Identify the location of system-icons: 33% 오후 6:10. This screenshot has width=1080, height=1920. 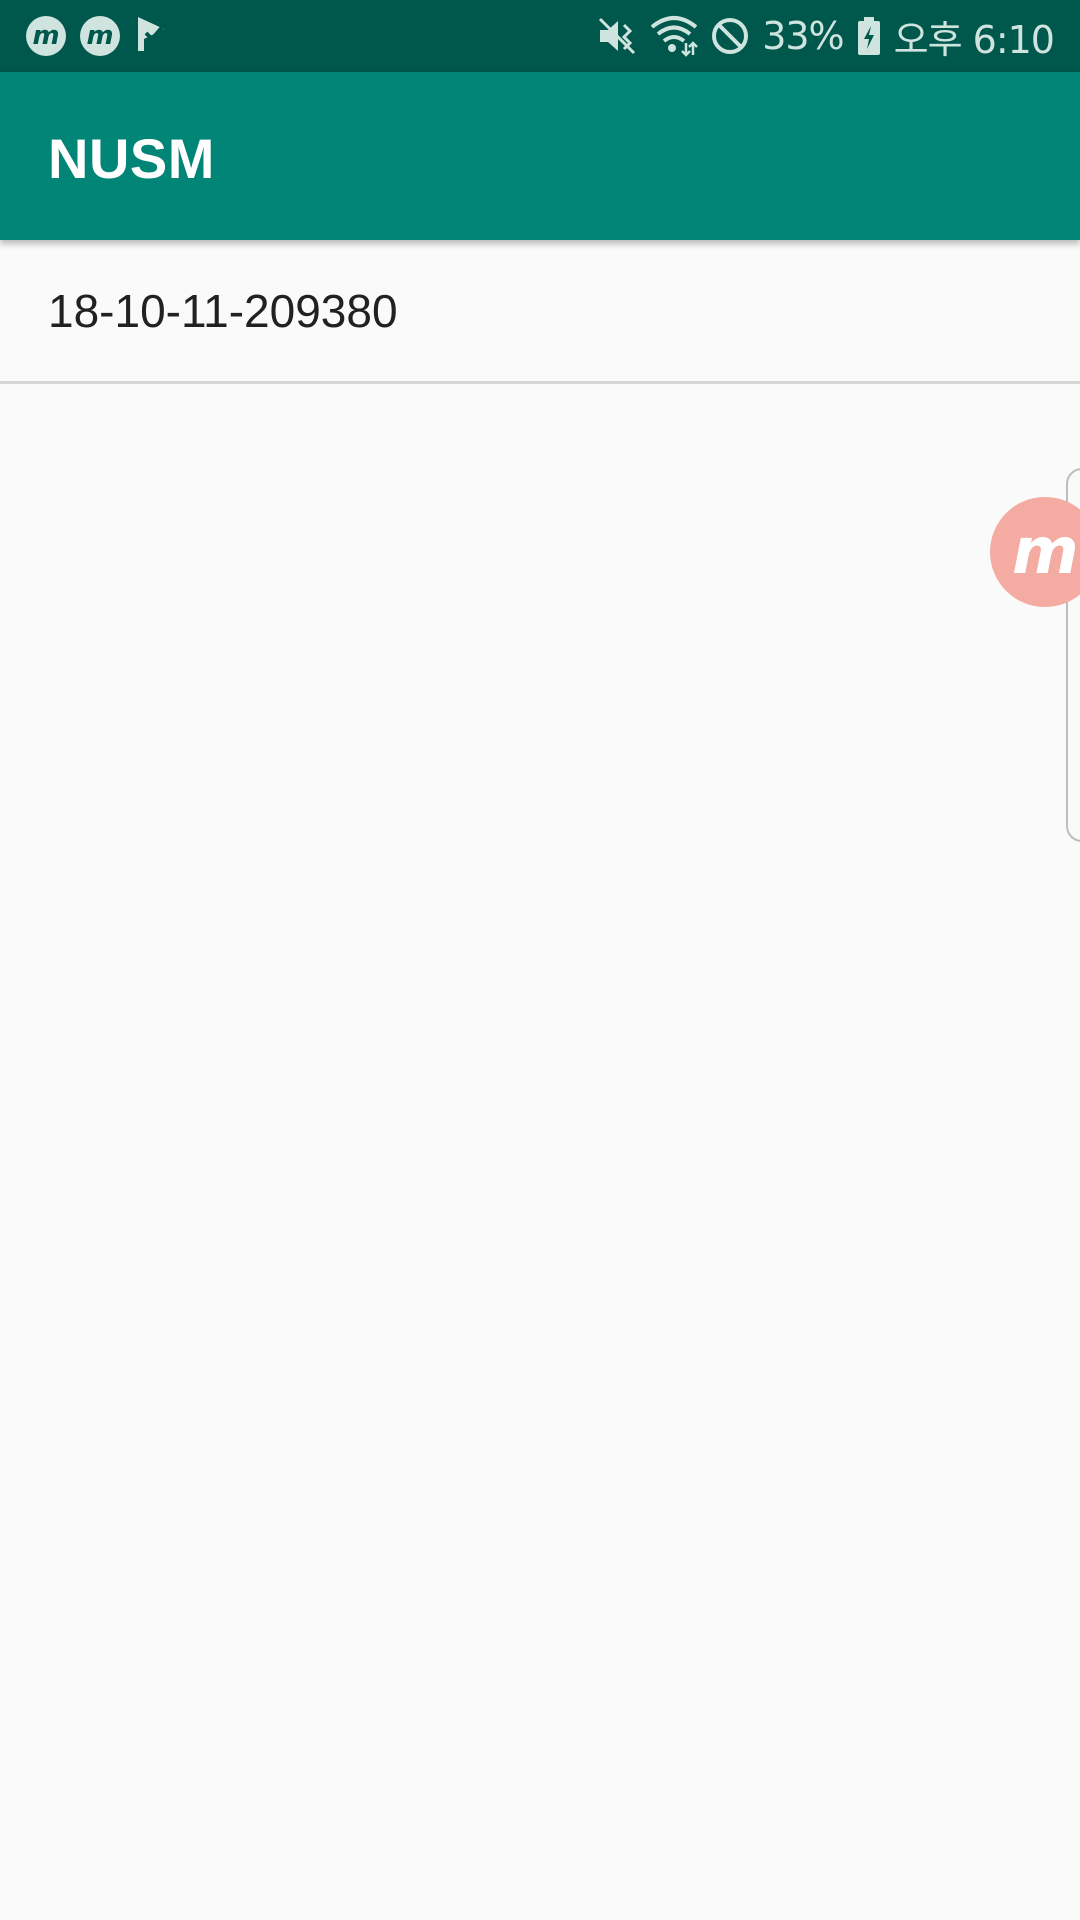
(825, 36).